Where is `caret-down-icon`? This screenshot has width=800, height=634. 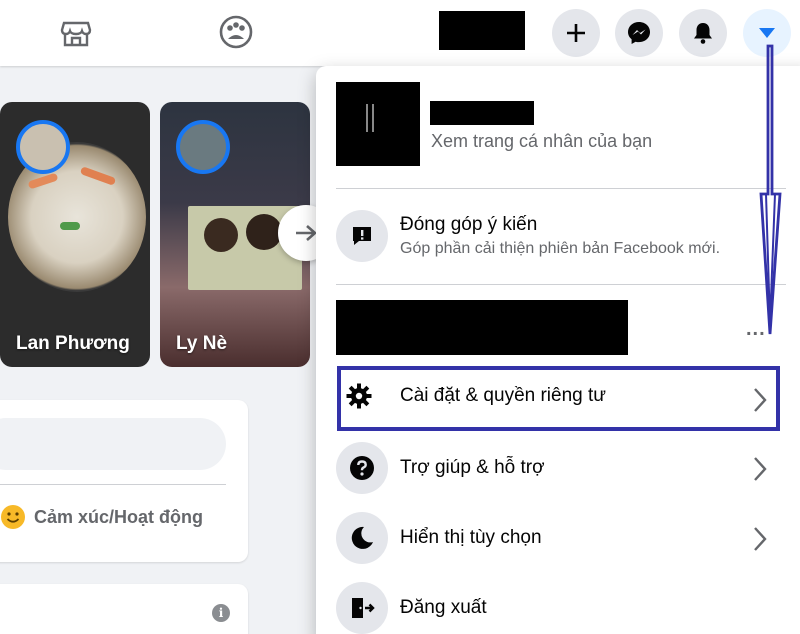 caret-down-icon is located at coordinates (767, 33).